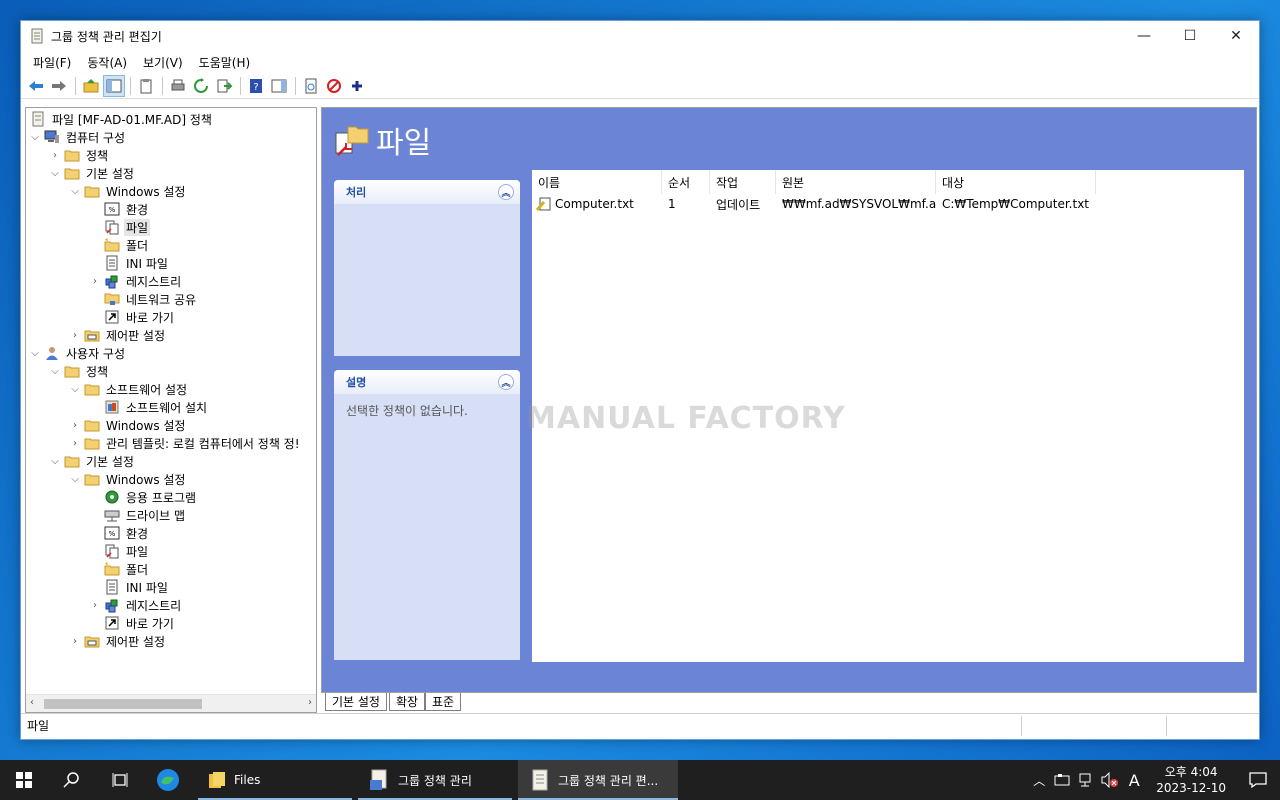  What do you see at coordinates (77, 353) in the screenshot?
I see `tree-node-user-config: ⌵ 사용자 구성` at bounding box center [77, 353].